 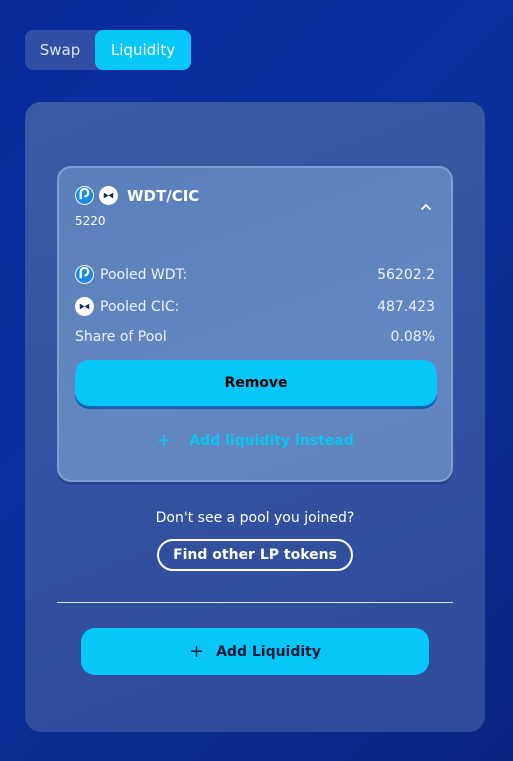 I want to click on pair-name: WDT/CIC, so click(x=163, y=195).